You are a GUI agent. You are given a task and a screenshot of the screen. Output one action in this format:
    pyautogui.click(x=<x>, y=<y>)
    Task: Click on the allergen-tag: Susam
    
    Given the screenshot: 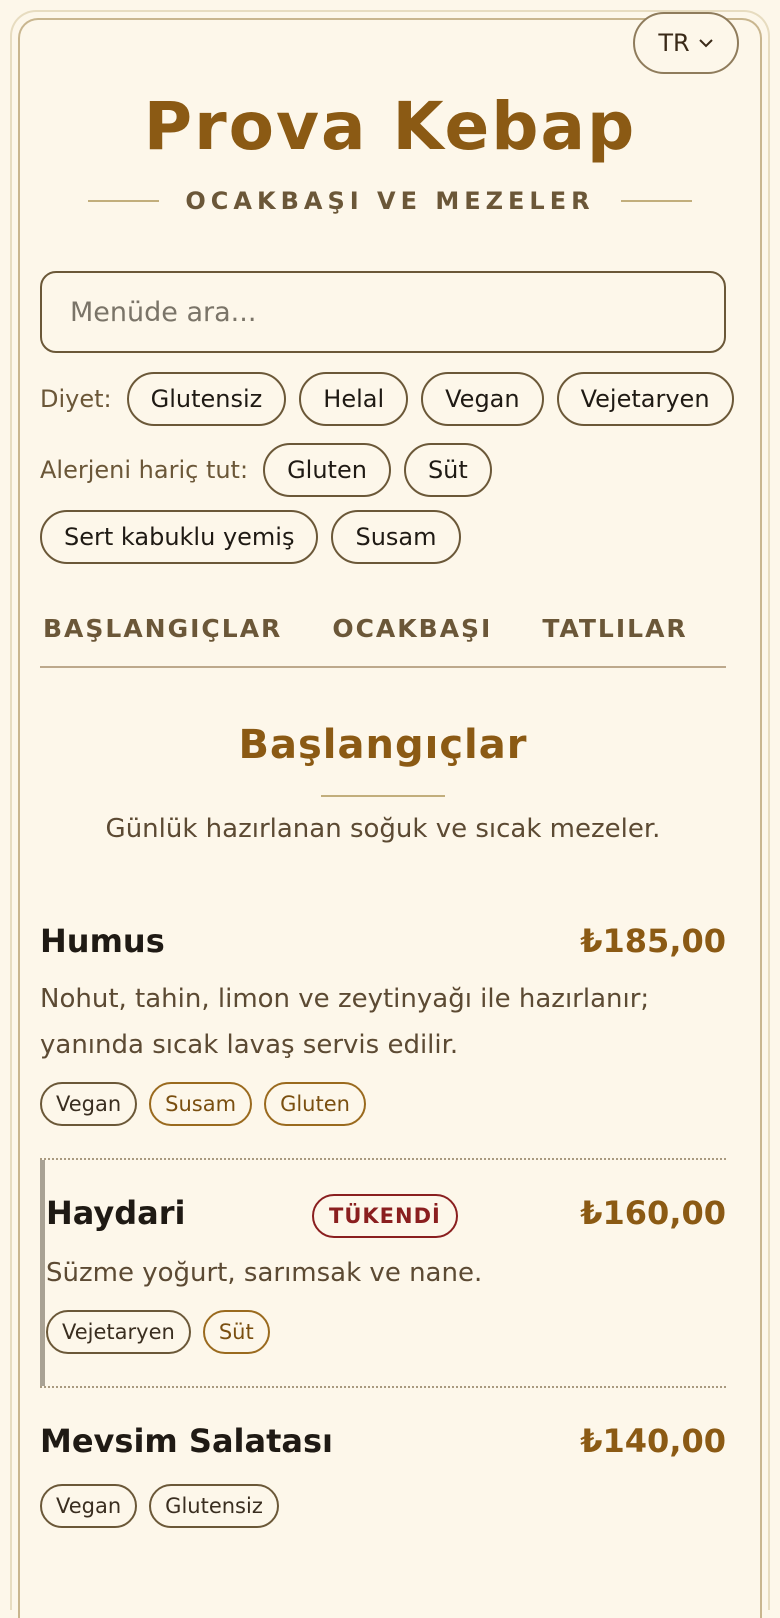 What is the action you would take?
    pyautogui.click(x=201, y=1104)
    